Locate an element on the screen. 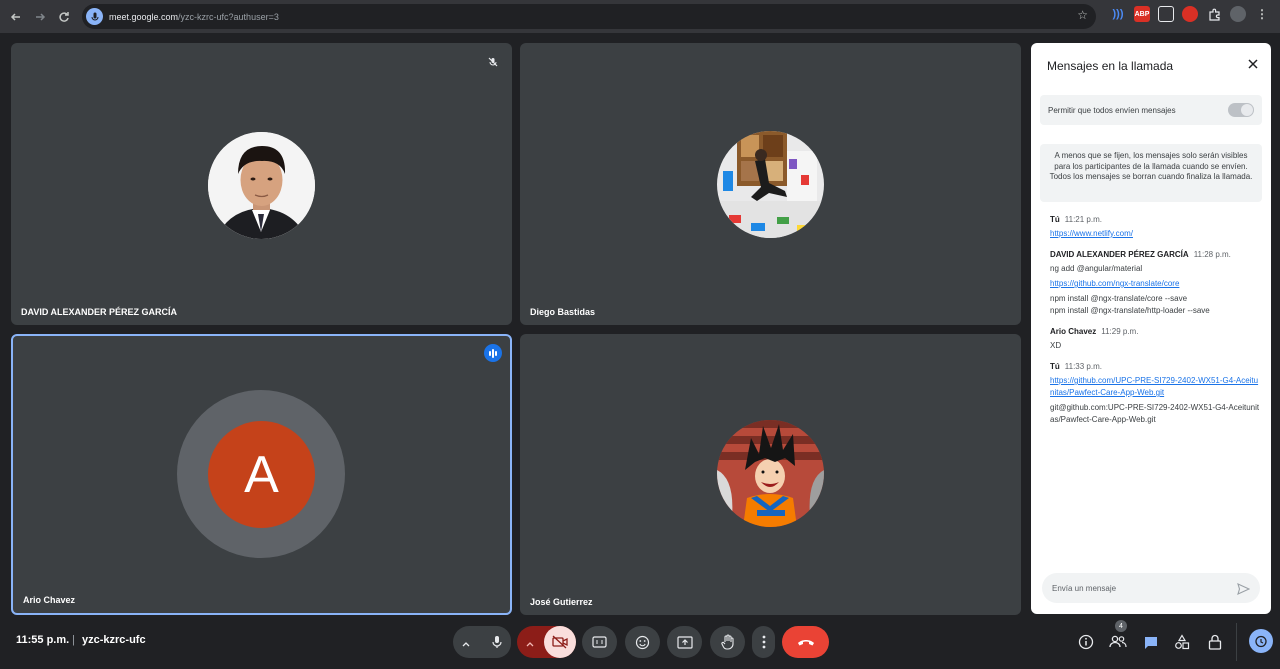  emoji-icon is located at coordinates (642, 642).